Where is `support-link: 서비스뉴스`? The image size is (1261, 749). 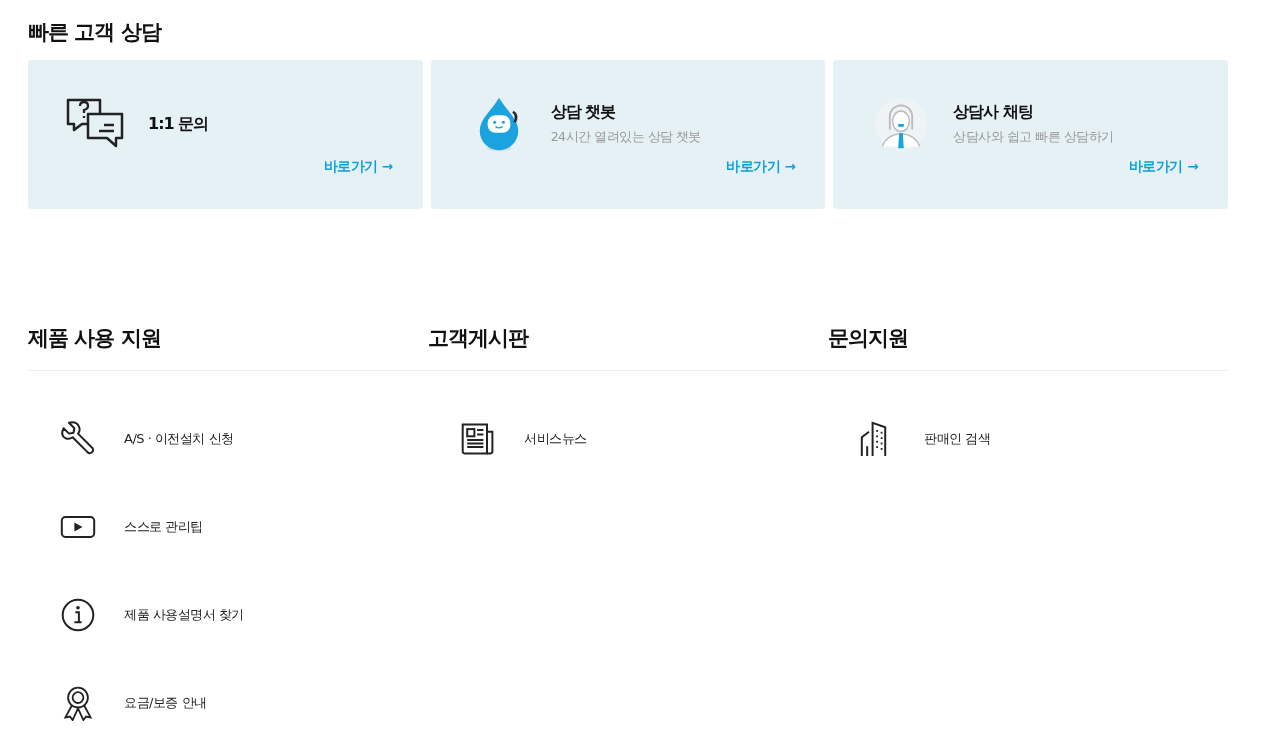 support-link: 서비스뉴스 is located at coordinates (628, 439).